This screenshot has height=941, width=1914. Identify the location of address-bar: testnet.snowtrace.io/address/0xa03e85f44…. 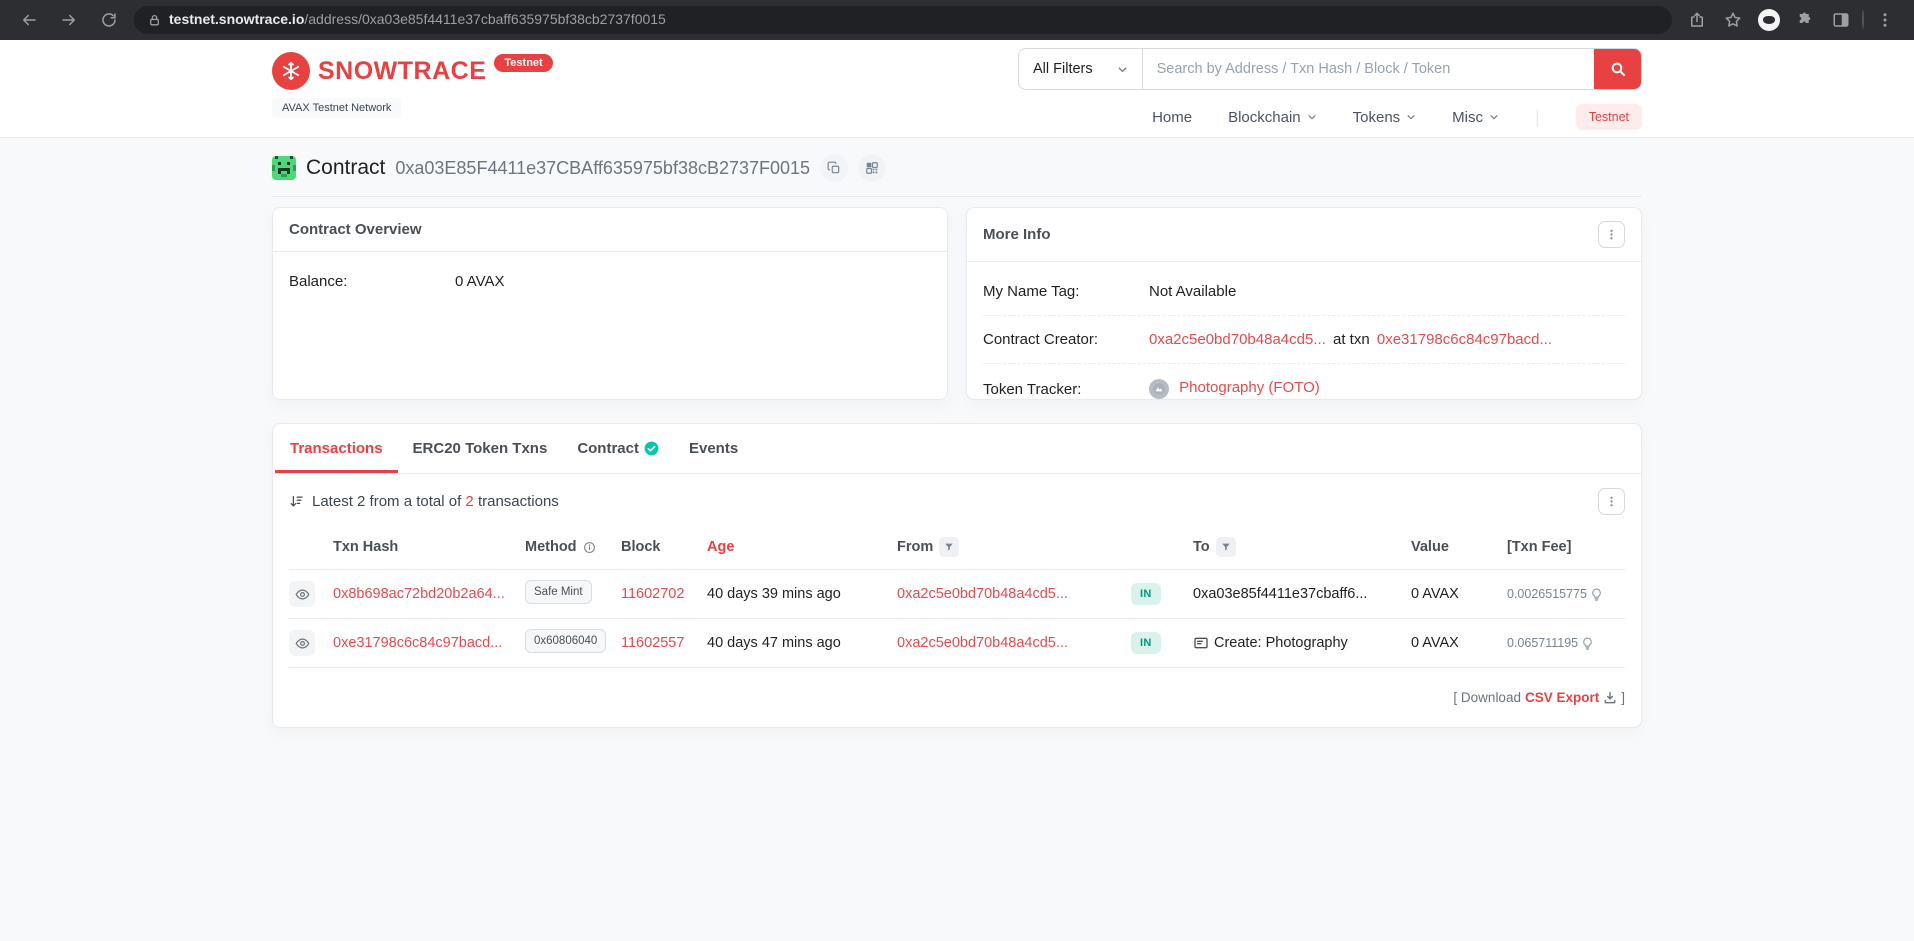
(903, 20).